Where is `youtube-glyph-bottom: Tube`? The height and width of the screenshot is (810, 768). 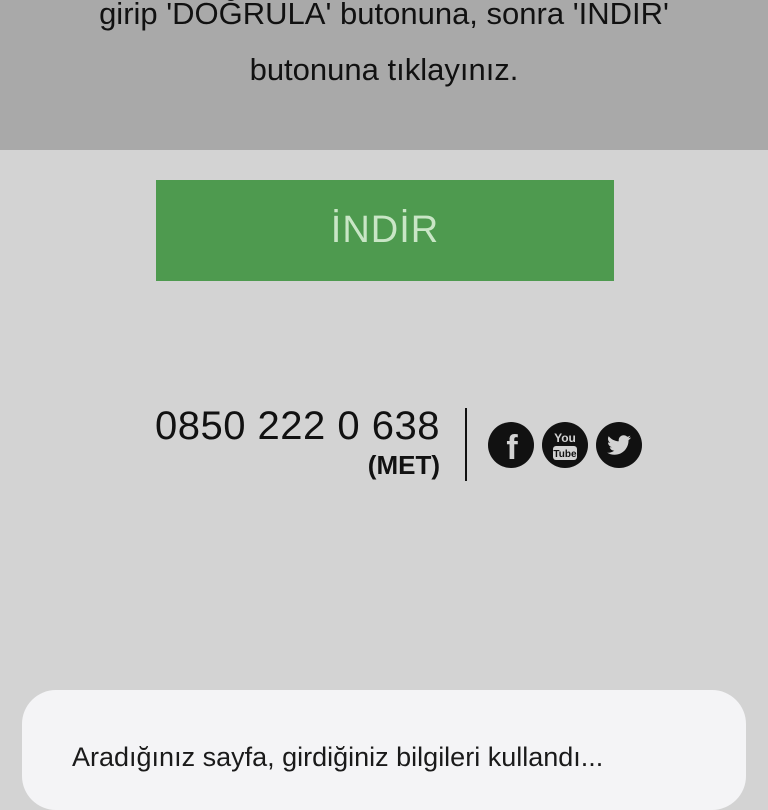 youtube-glyph-bottom: Tube is located at coordinates (565, 454).